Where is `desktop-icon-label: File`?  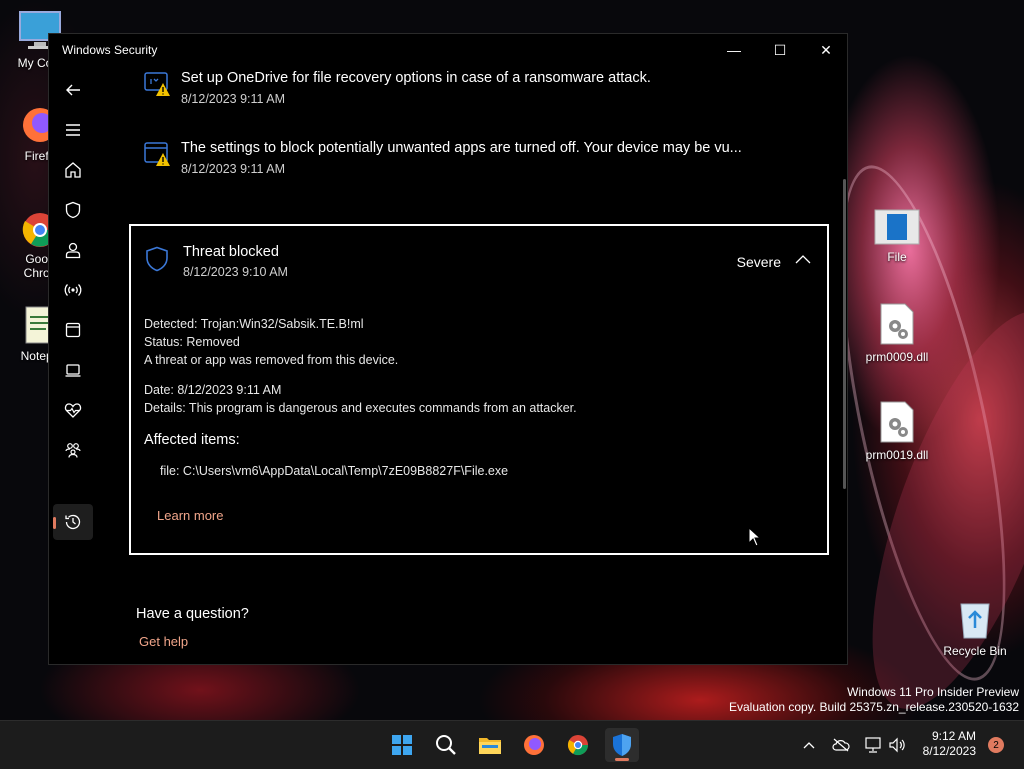 desktop-icon-label: File is located at coordinates (897, 257).